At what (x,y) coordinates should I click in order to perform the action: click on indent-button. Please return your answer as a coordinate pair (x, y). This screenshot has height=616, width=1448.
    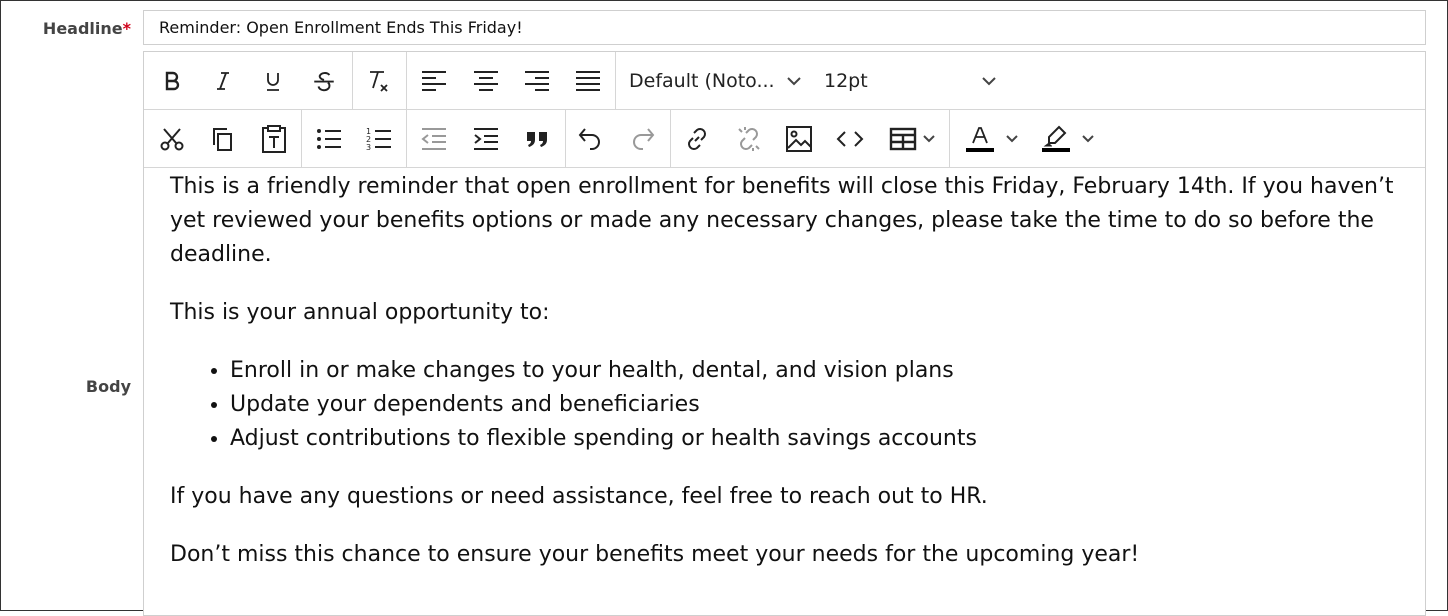
    Looking at the image, I should click on (486, 139).